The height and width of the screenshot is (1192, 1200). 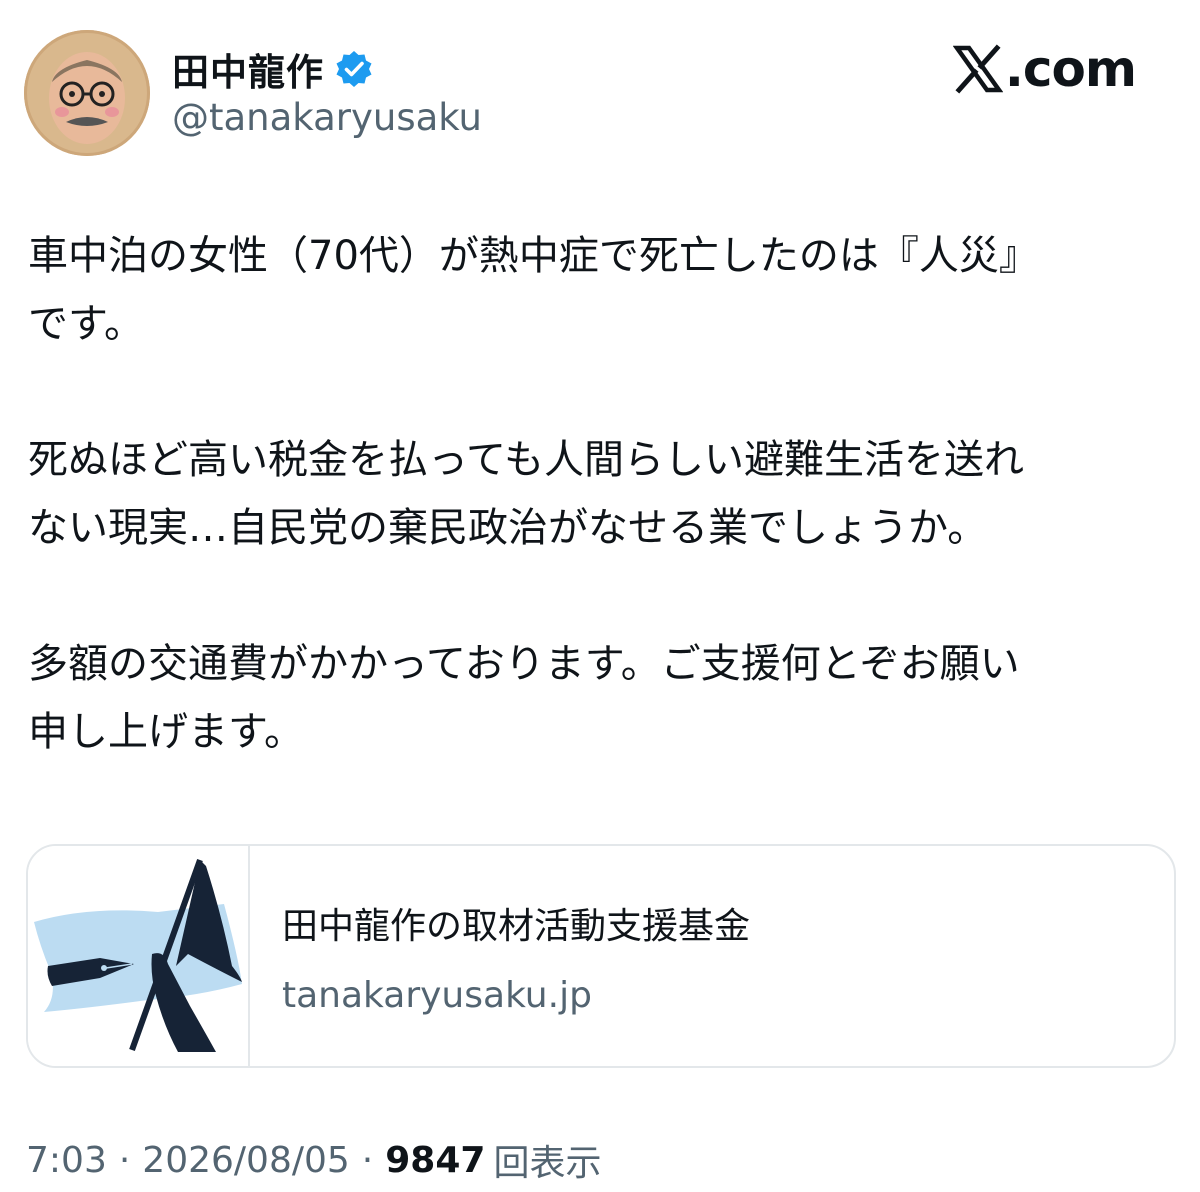 I want to click on card-body: 田中龍作の取材活動支援基金 tanakaryusaku.jp, so click(x=500, y=956).